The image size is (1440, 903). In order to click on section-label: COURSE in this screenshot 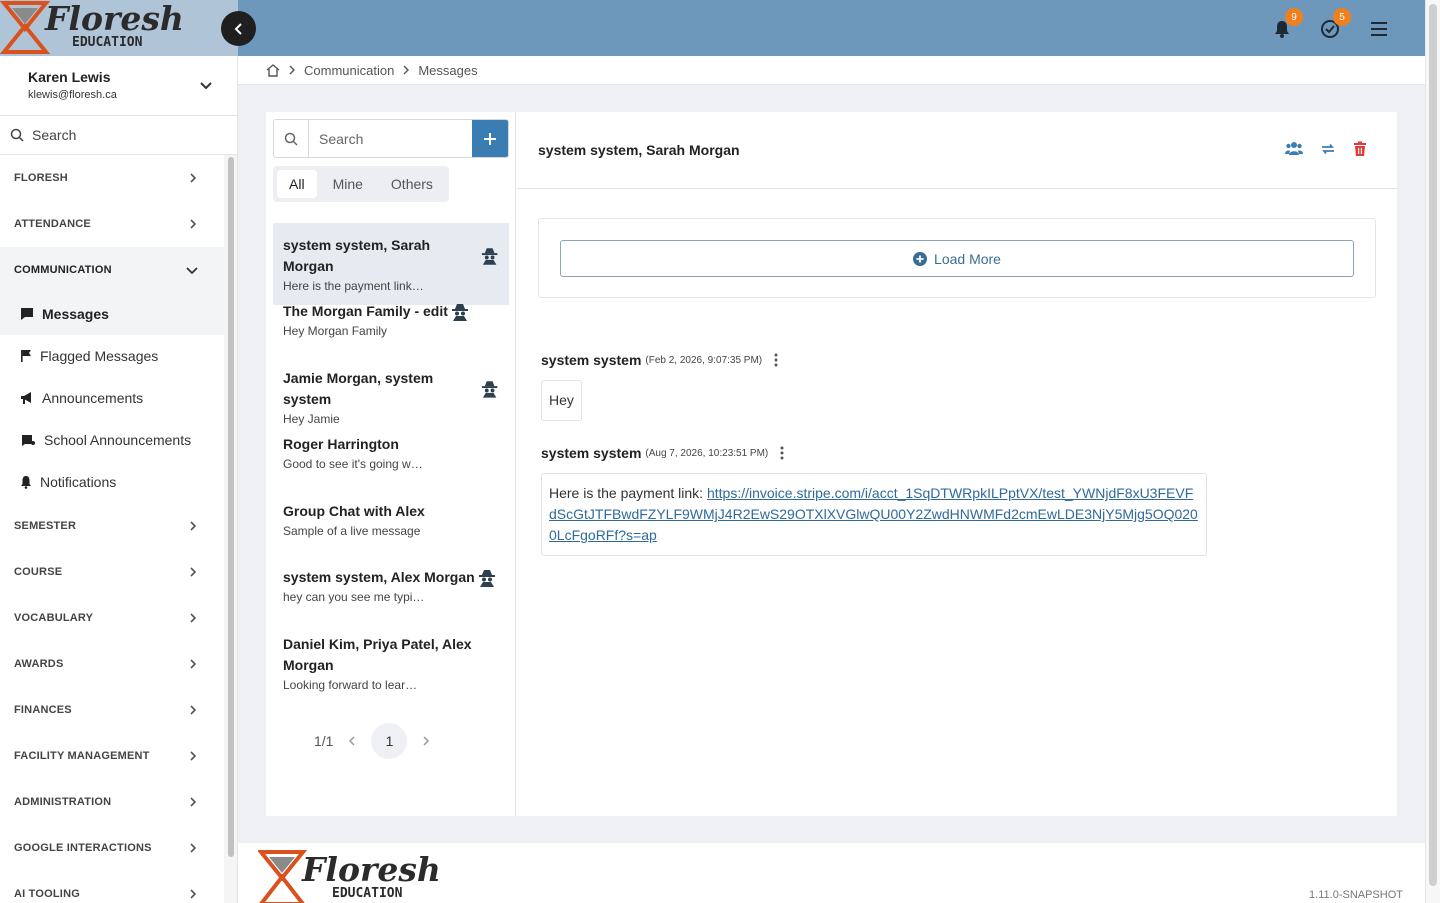, I will do `click(38, 572)`.